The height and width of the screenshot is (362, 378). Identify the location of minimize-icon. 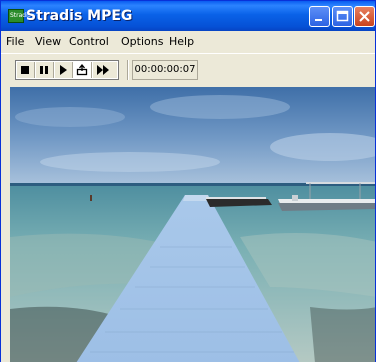
(318, 20).